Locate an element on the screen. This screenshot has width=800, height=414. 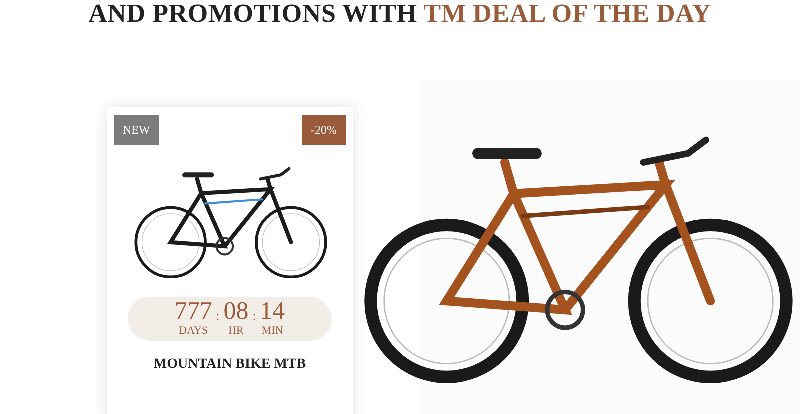
countdown-unit: MIN is located at coordinates (273, 331).